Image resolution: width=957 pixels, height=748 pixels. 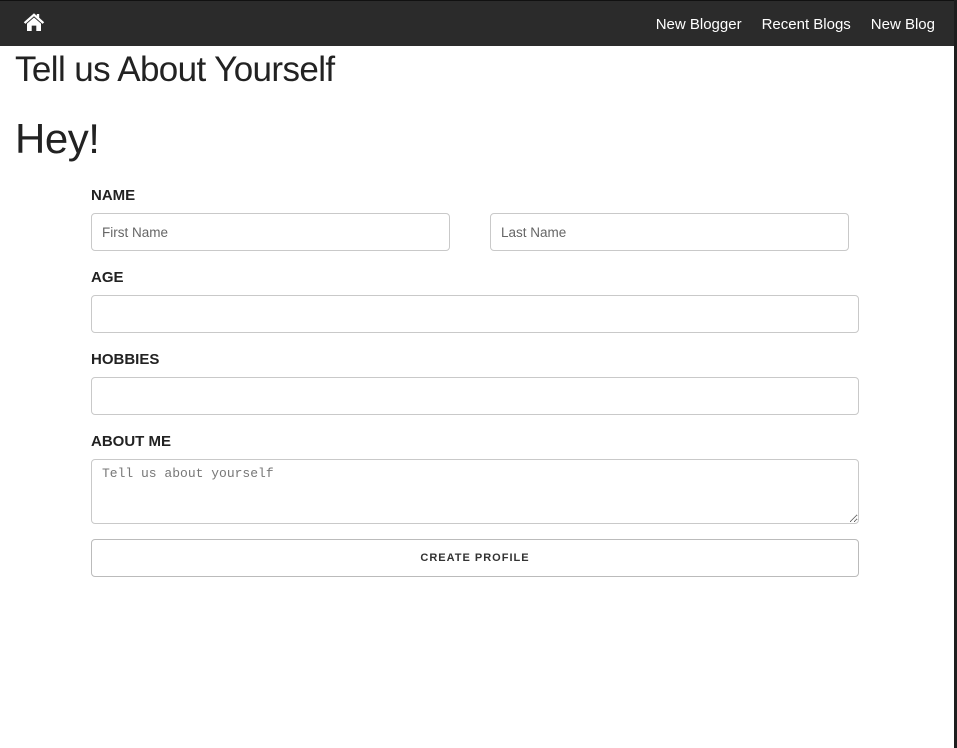 I want to click on greeting-heading: Hey!, so click(x=57, y=138).